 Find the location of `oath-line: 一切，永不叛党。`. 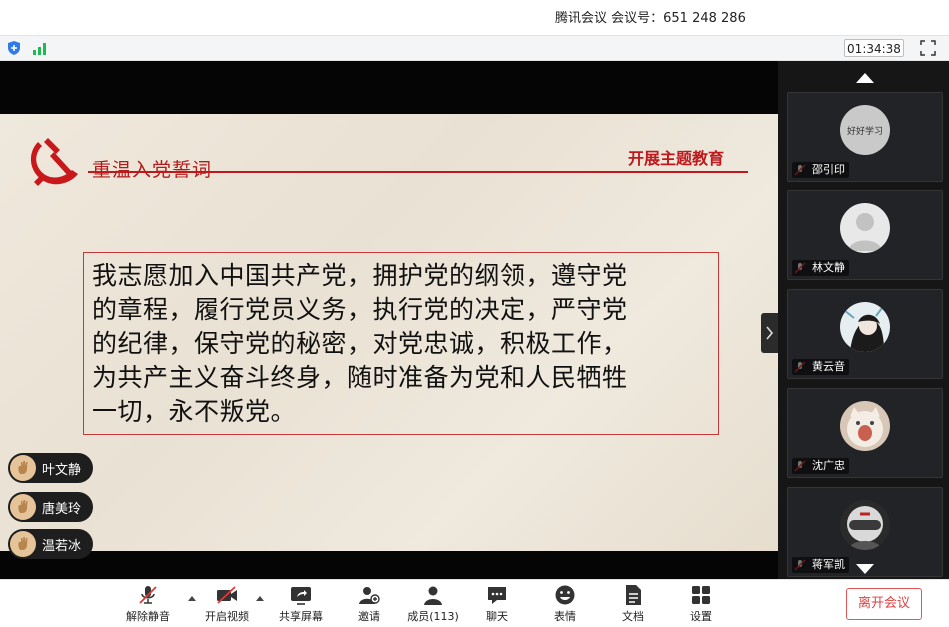

oath-line: 一切，永不叛党。 is located at coordinates (194, 411).